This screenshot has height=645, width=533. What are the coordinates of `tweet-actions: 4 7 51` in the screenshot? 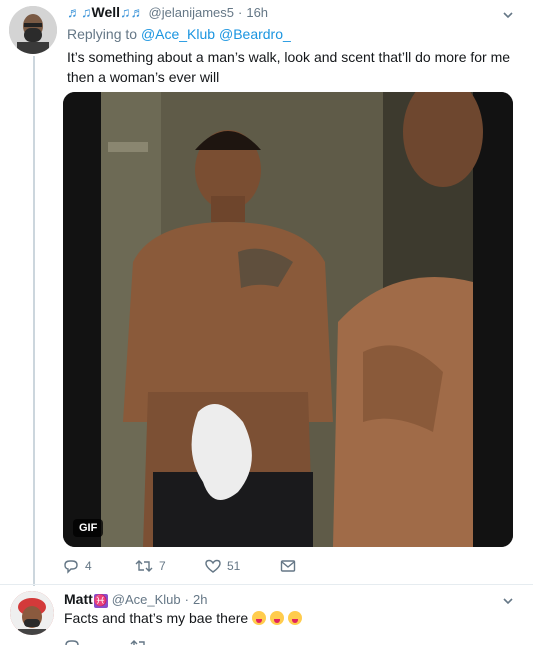 It's located at (179, 566).